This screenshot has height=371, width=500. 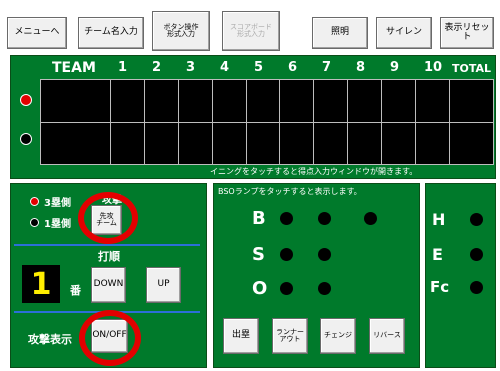 What do you see at coordinates (476, 287) in the screenshot?
I see `fielders-choice-lamp` at bounding box center [476, 287].